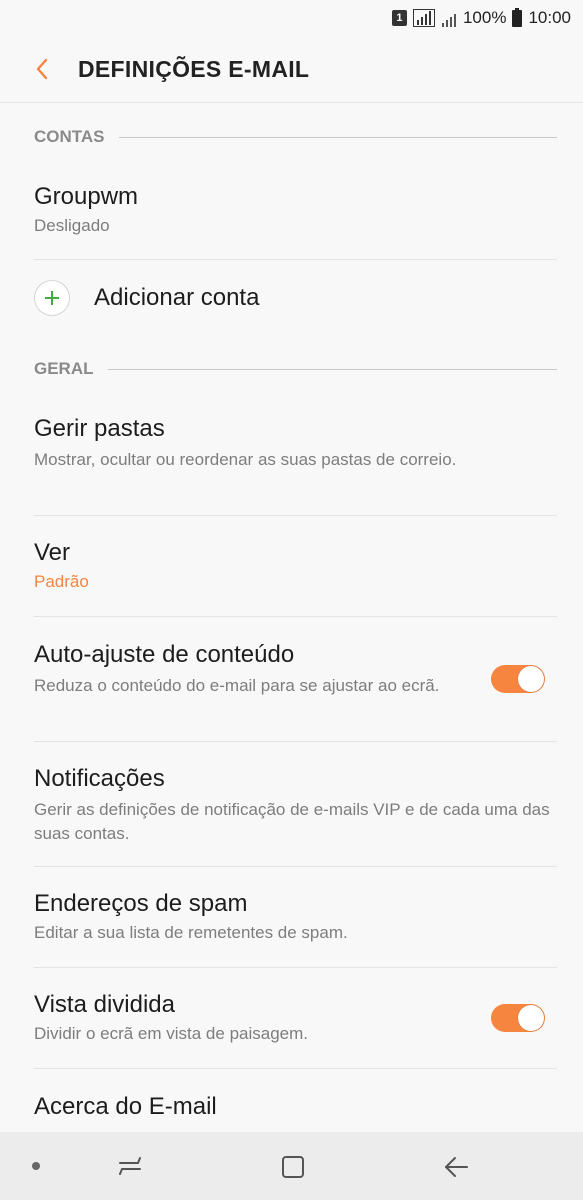 The height and width of the screenshot is (1200, 583). Describe the element at coordinates (295, 1107) in the screenshot. I see `setting-about-email: Acerca do E-mail` at that location.